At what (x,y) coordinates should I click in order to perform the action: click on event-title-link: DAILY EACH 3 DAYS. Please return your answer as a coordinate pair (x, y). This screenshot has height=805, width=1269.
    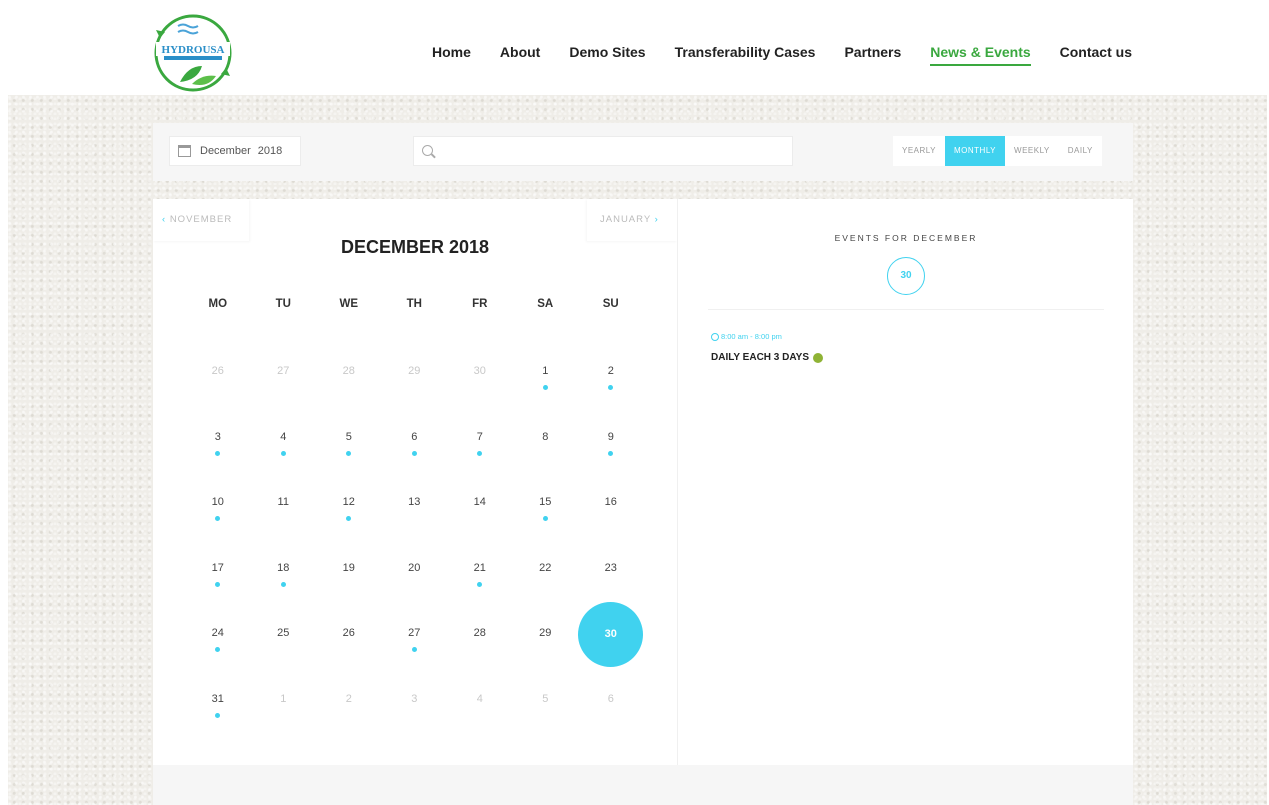
    Looking at the image, I should click on (767, 357).